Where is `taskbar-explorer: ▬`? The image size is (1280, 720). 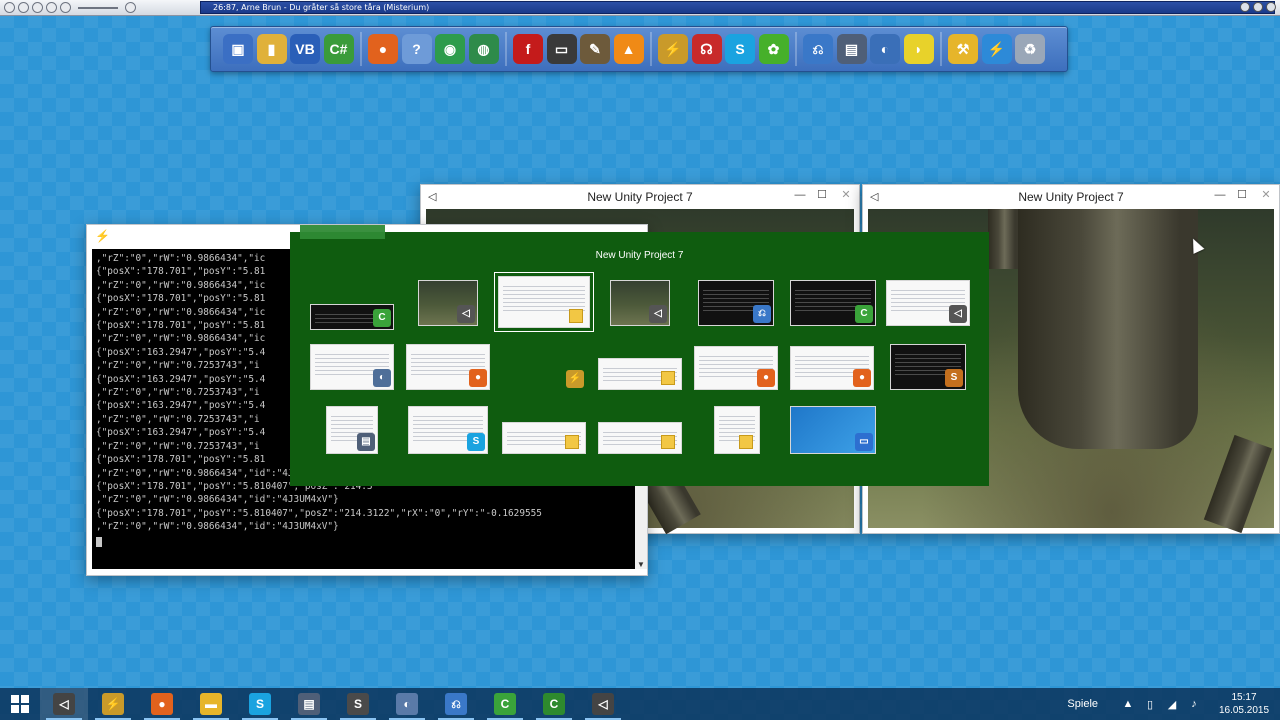
taskbar-explorer: ▬ is located at coordinates (211, 704).